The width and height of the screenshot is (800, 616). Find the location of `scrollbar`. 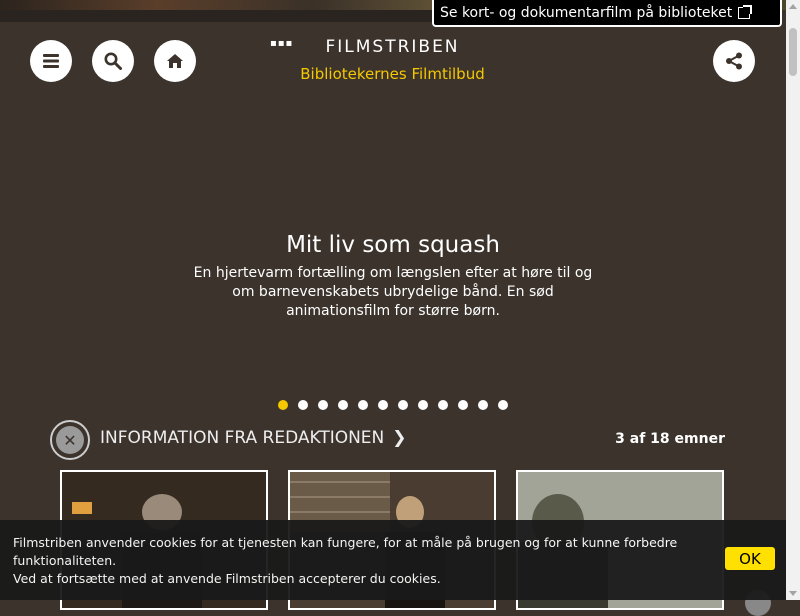

scrollbar is located at coordinates (793, 300).